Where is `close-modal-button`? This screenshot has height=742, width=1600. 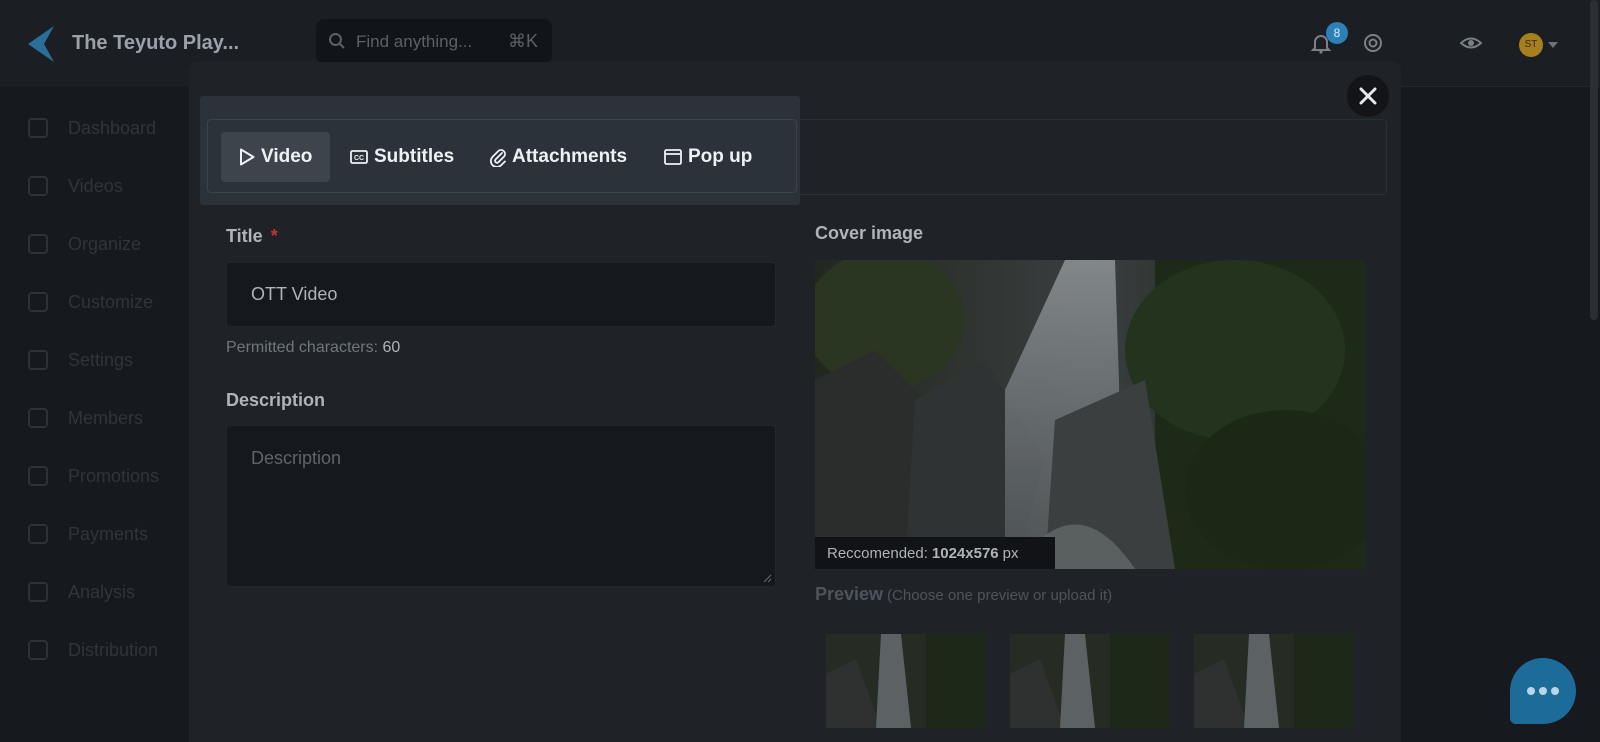 close-modal-button is located at coordinates (1368, 96).